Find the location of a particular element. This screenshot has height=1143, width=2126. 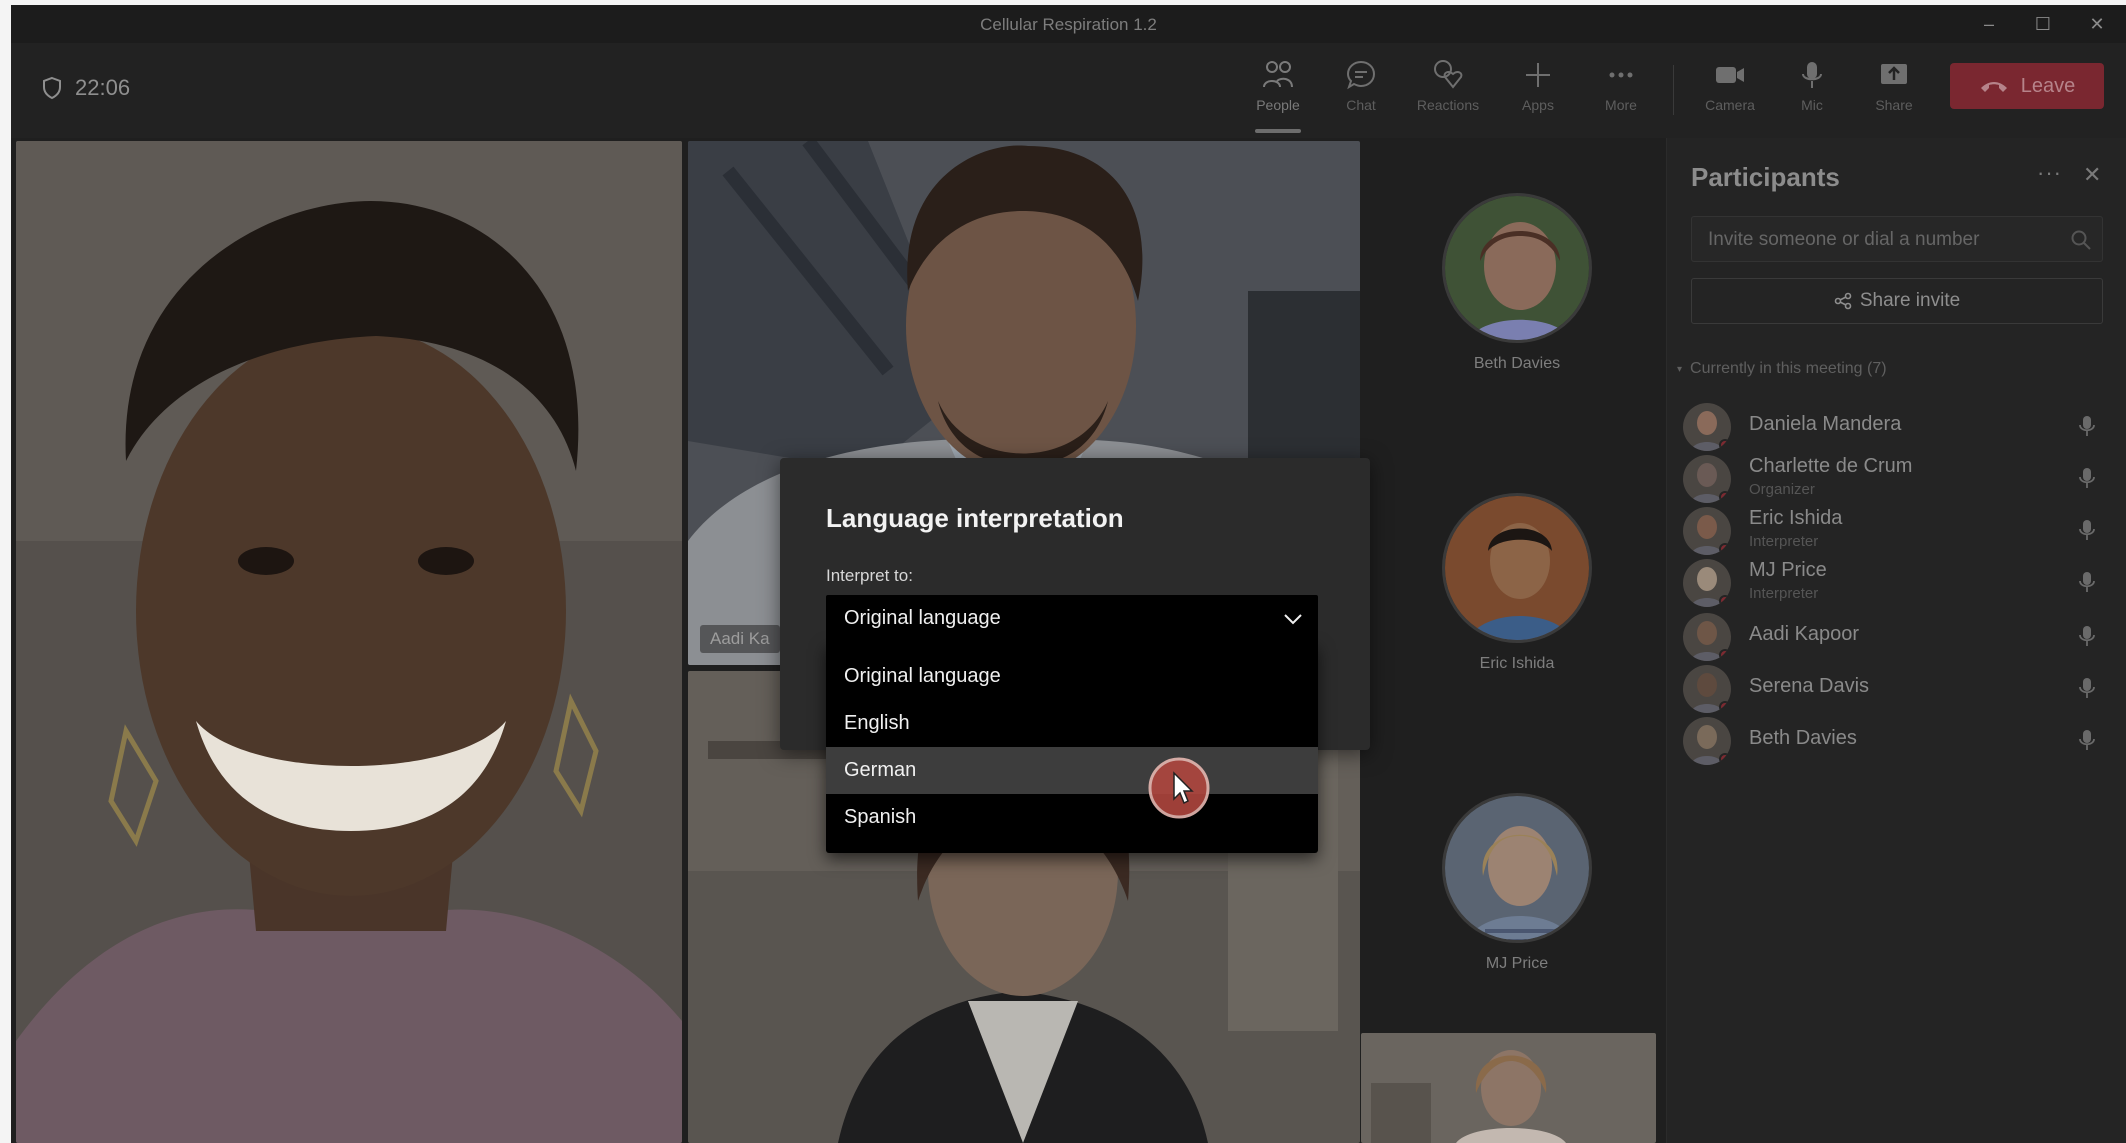

cursor-click-icon is located at coordinates (1179, 788).